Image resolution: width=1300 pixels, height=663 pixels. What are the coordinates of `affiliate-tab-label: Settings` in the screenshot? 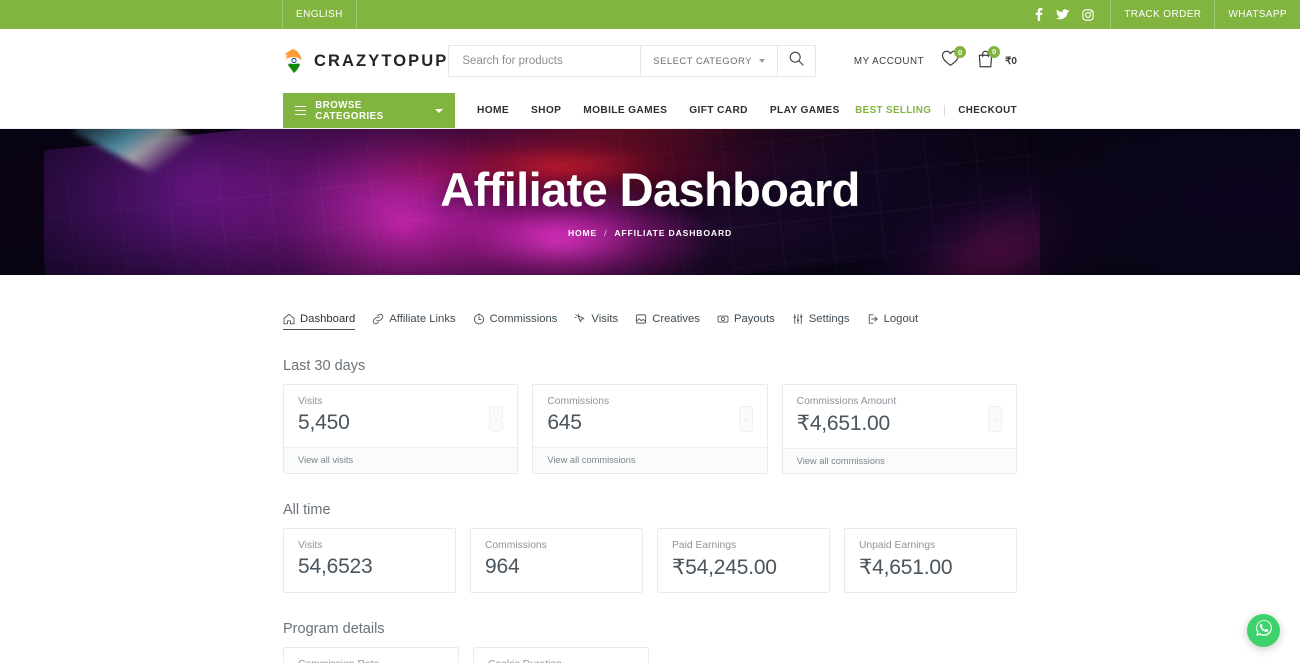 It's located at (829, 319).